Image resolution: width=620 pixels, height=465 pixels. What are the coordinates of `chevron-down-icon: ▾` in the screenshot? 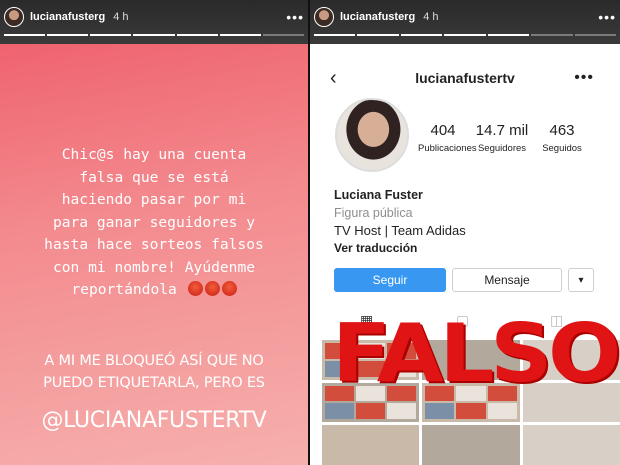 It's located at (581, 280).